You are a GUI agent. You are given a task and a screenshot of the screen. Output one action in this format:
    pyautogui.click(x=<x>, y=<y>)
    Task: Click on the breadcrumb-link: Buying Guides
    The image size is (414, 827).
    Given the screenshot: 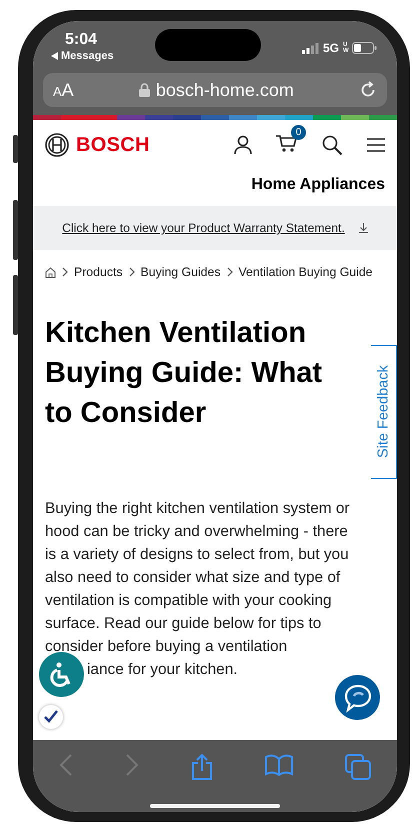 What is the action you would take?
    pyautogui.click(x=180, y=272)
    